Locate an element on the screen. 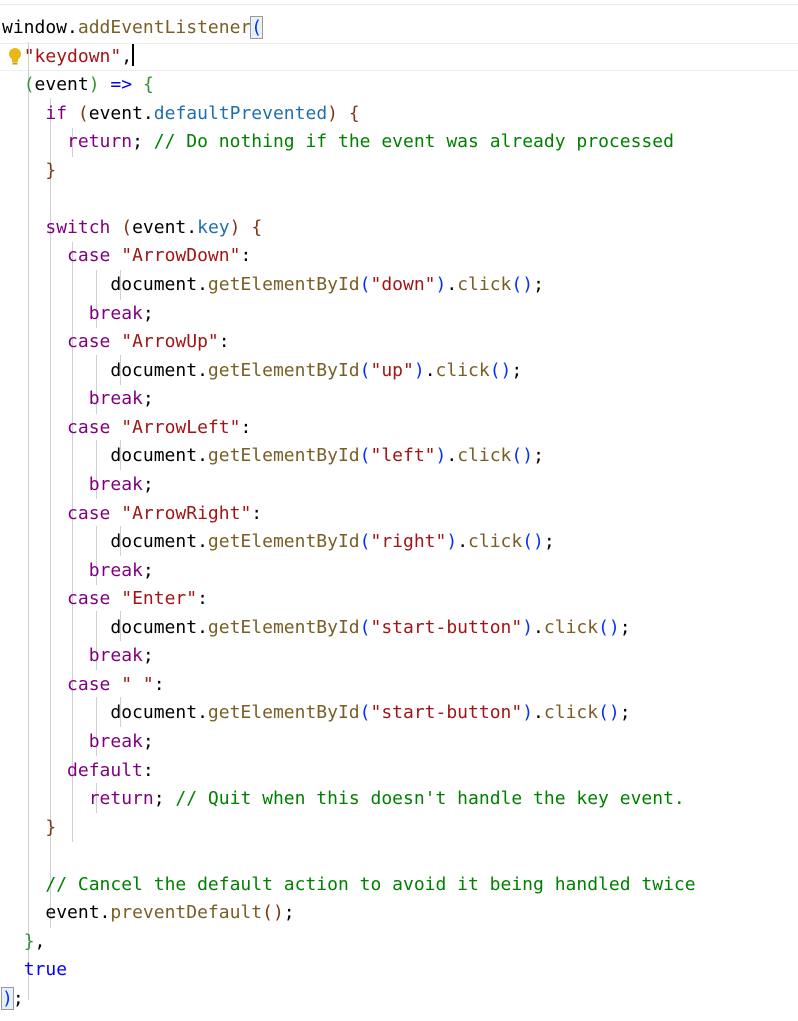 This screenshot has width=798, height=1021. code-line: "keydown", is located at coordinates (68, 57).